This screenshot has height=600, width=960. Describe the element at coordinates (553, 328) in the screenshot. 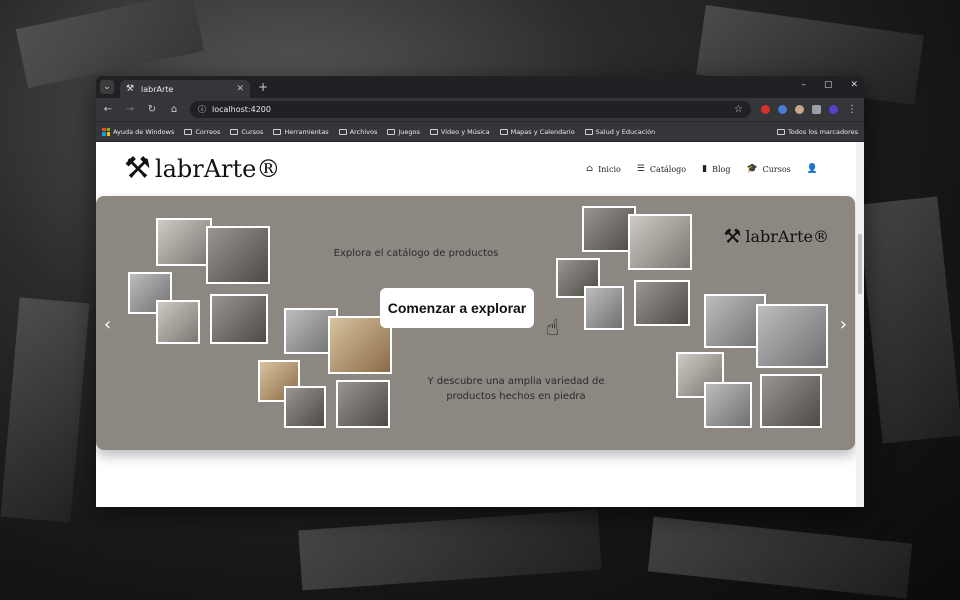

I see `hand-pointer-icon: ☝` at that location.